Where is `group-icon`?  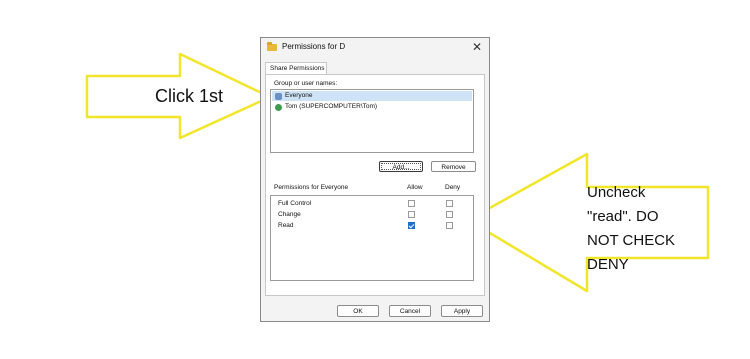
group-icon is located at coordinates (278, 96).